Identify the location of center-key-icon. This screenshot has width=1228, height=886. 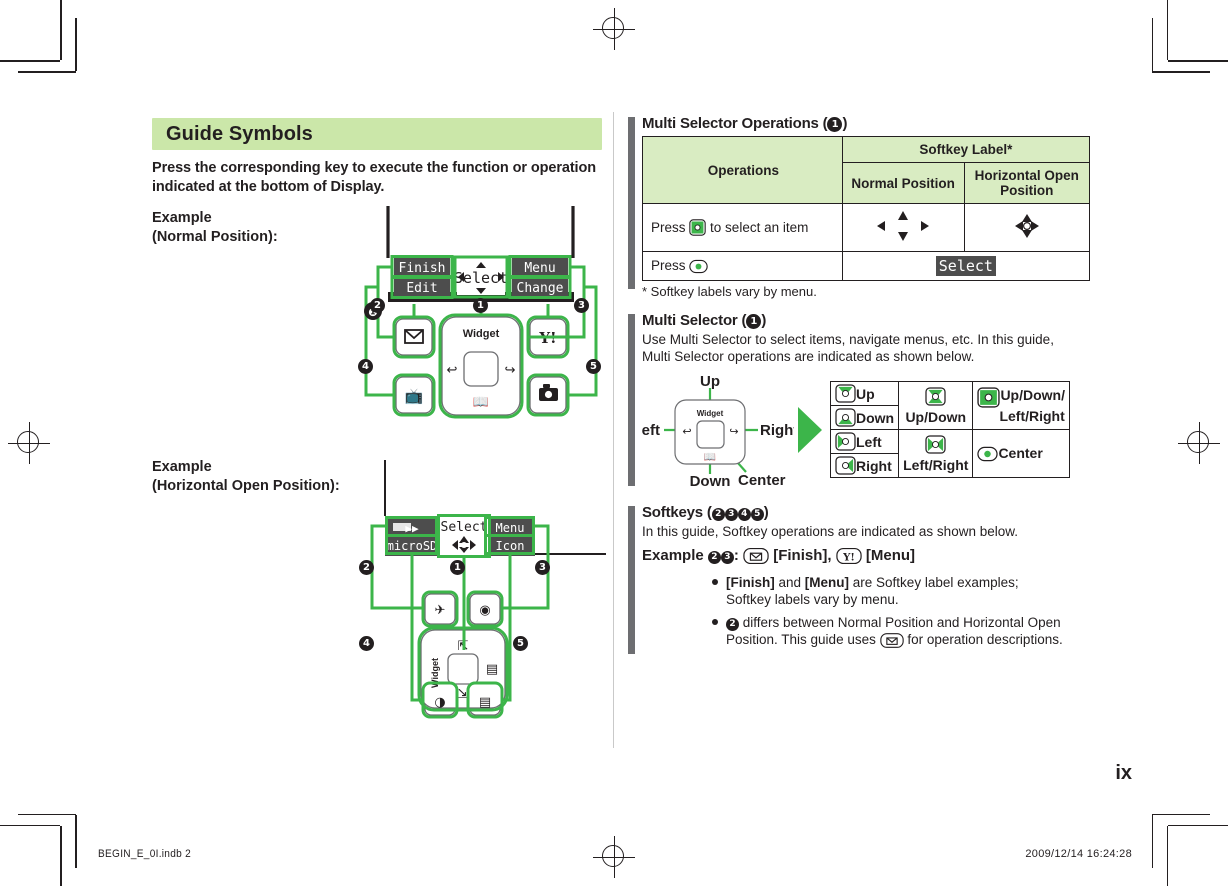
(698, 266).